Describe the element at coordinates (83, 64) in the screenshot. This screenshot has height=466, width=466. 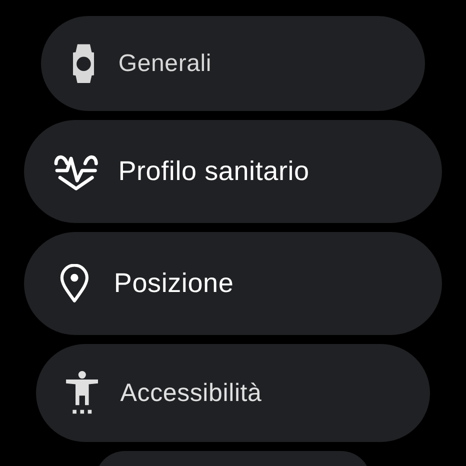
I see `watch-icon` at that location.